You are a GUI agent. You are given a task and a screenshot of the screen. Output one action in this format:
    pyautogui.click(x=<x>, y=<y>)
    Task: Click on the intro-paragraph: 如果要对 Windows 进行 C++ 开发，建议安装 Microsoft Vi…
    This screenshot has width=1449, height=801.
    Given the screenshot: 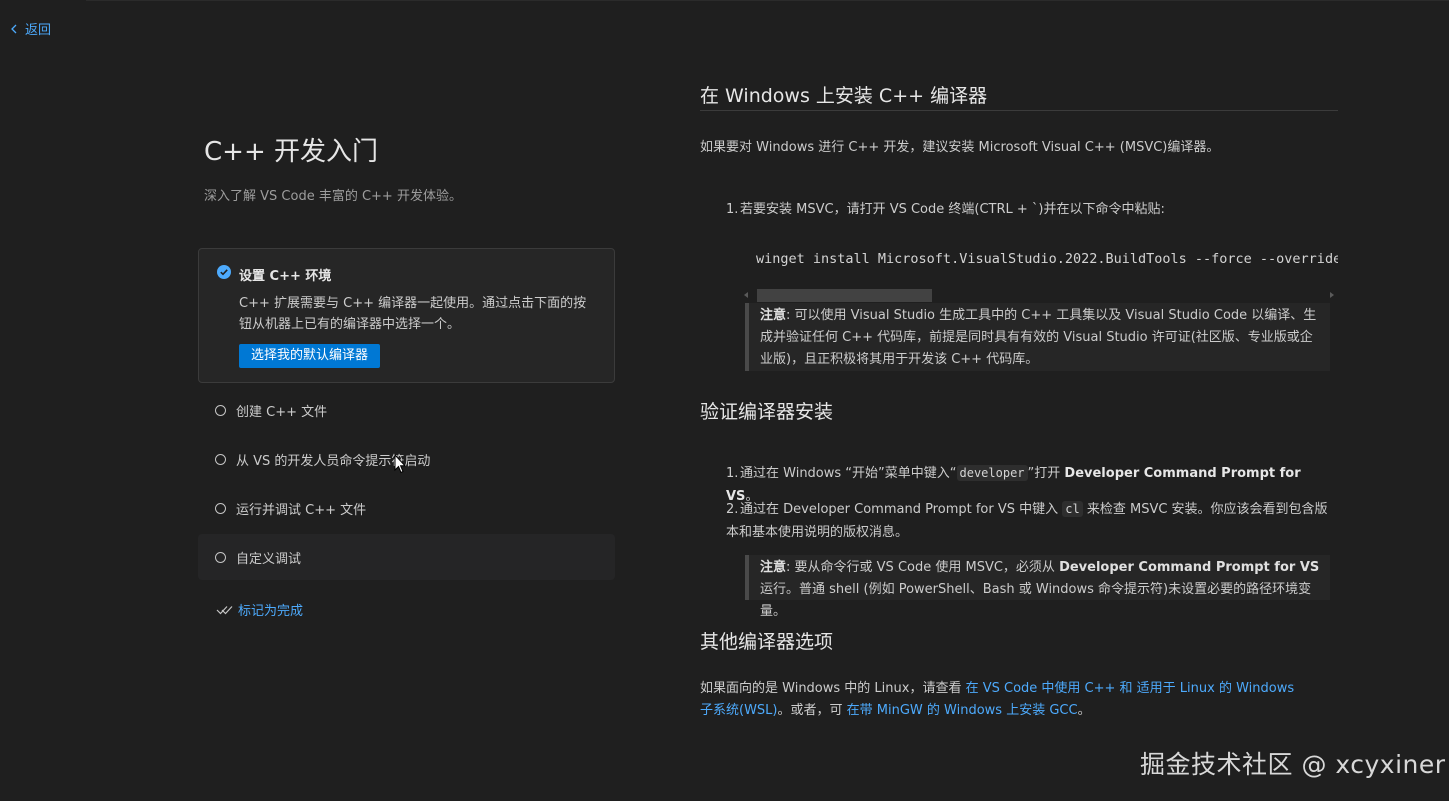 What is the action you would take?
    pyautogui.click(x=960, y=147)
    